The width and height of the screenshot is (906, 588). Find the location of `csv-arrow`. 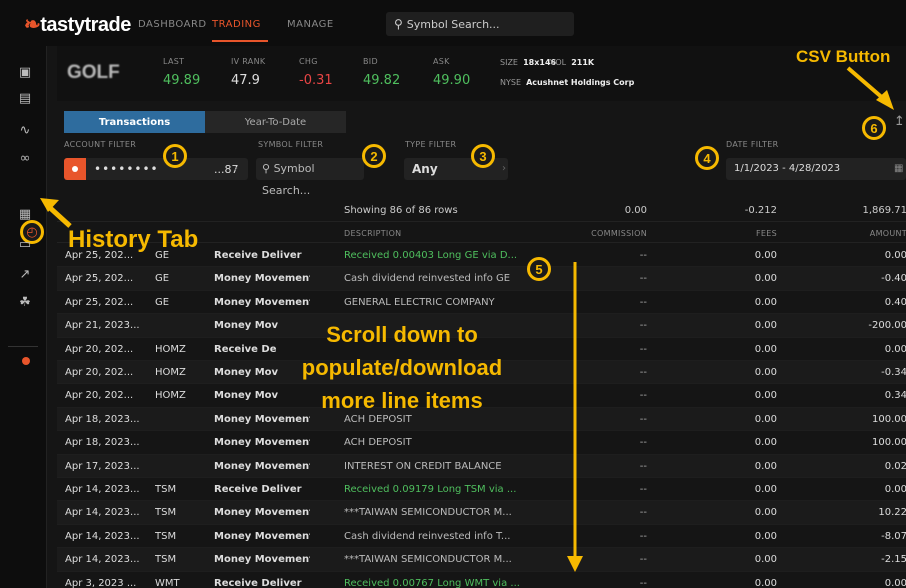

csv-arrow is located at coordinates (870, 88).